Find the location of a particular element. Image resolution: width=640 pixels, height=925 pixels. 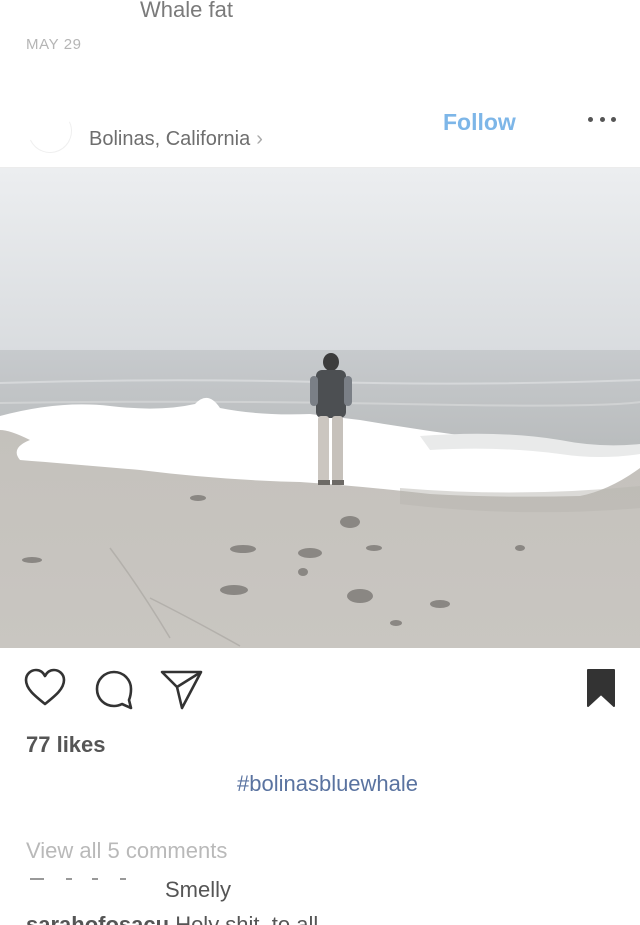

save-button is located at coordinates (601, 690).